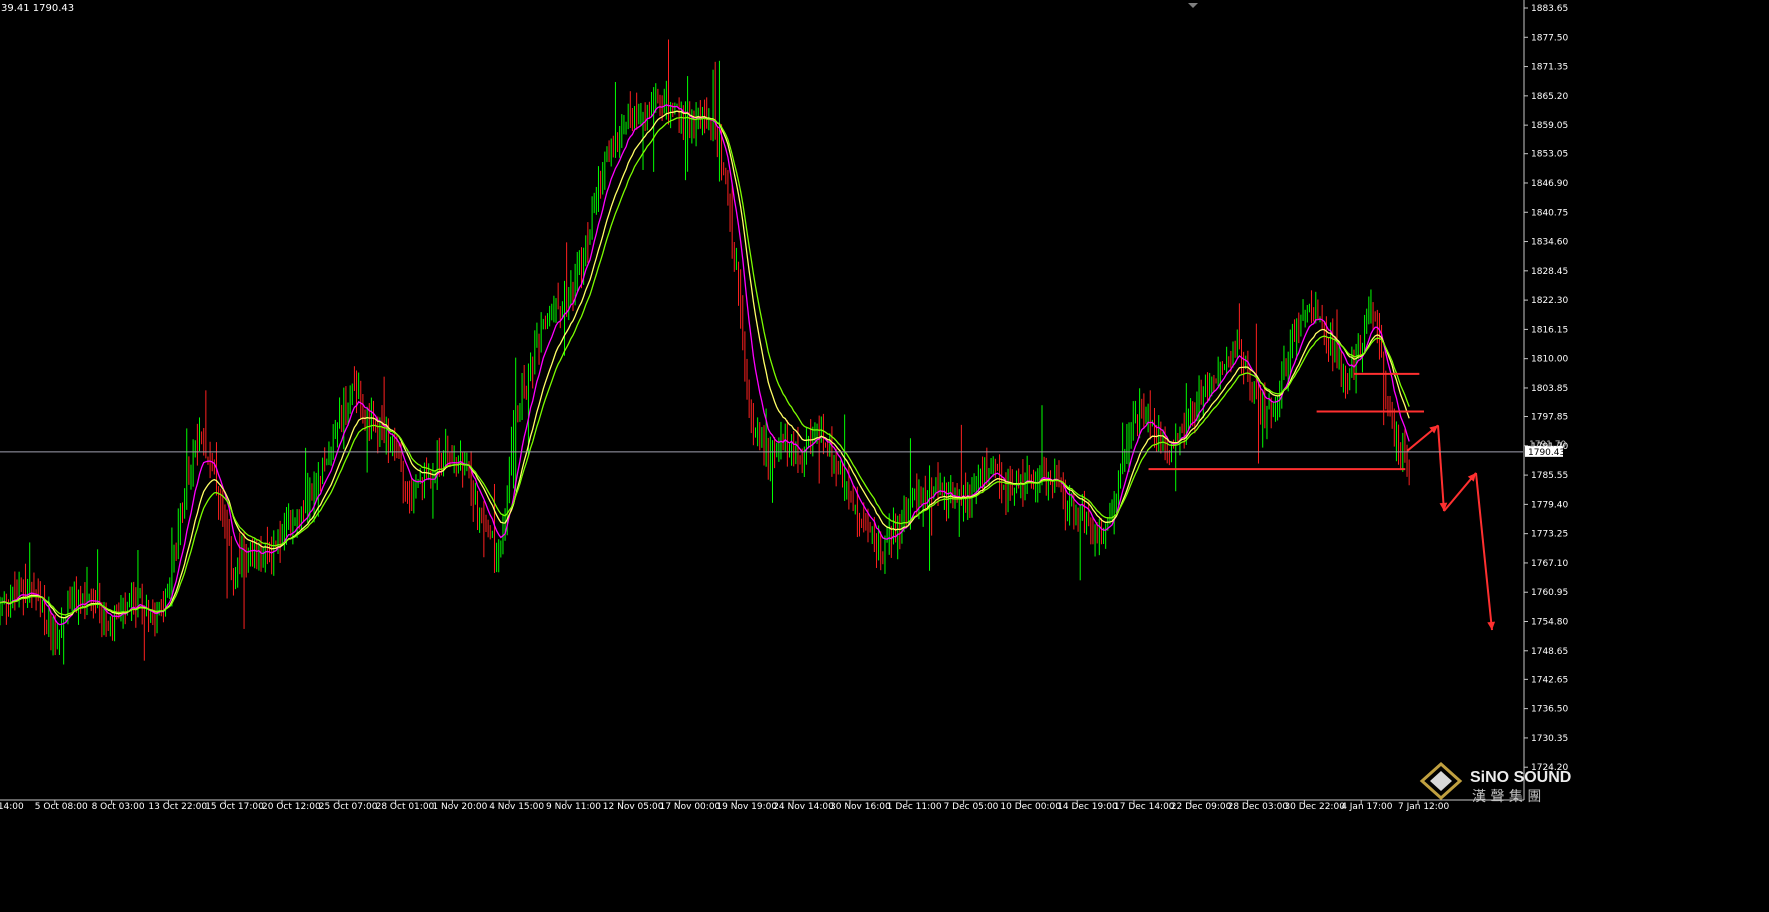 Image resolution: width=1769 pixels, height=912 pixels. I want to click on price-tick-label: 1779.40, so click(1549, 505).